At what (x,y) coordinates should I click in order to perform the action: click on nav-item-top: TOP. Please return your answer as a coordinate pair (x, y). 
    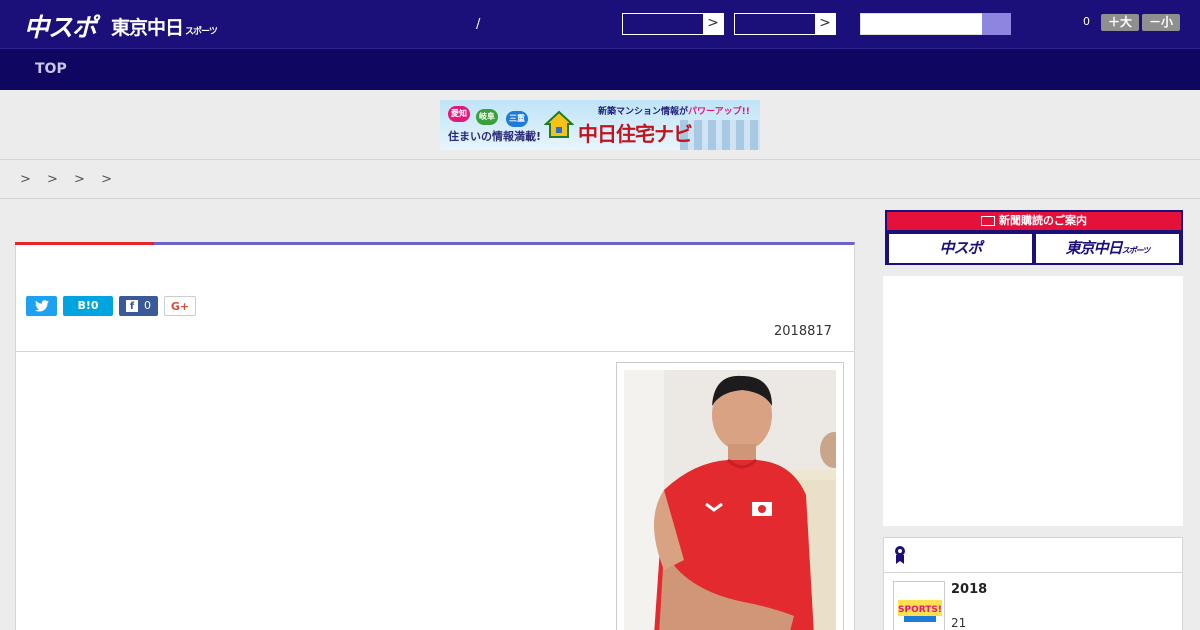
    Looking at the image, I should click on (51, 69).